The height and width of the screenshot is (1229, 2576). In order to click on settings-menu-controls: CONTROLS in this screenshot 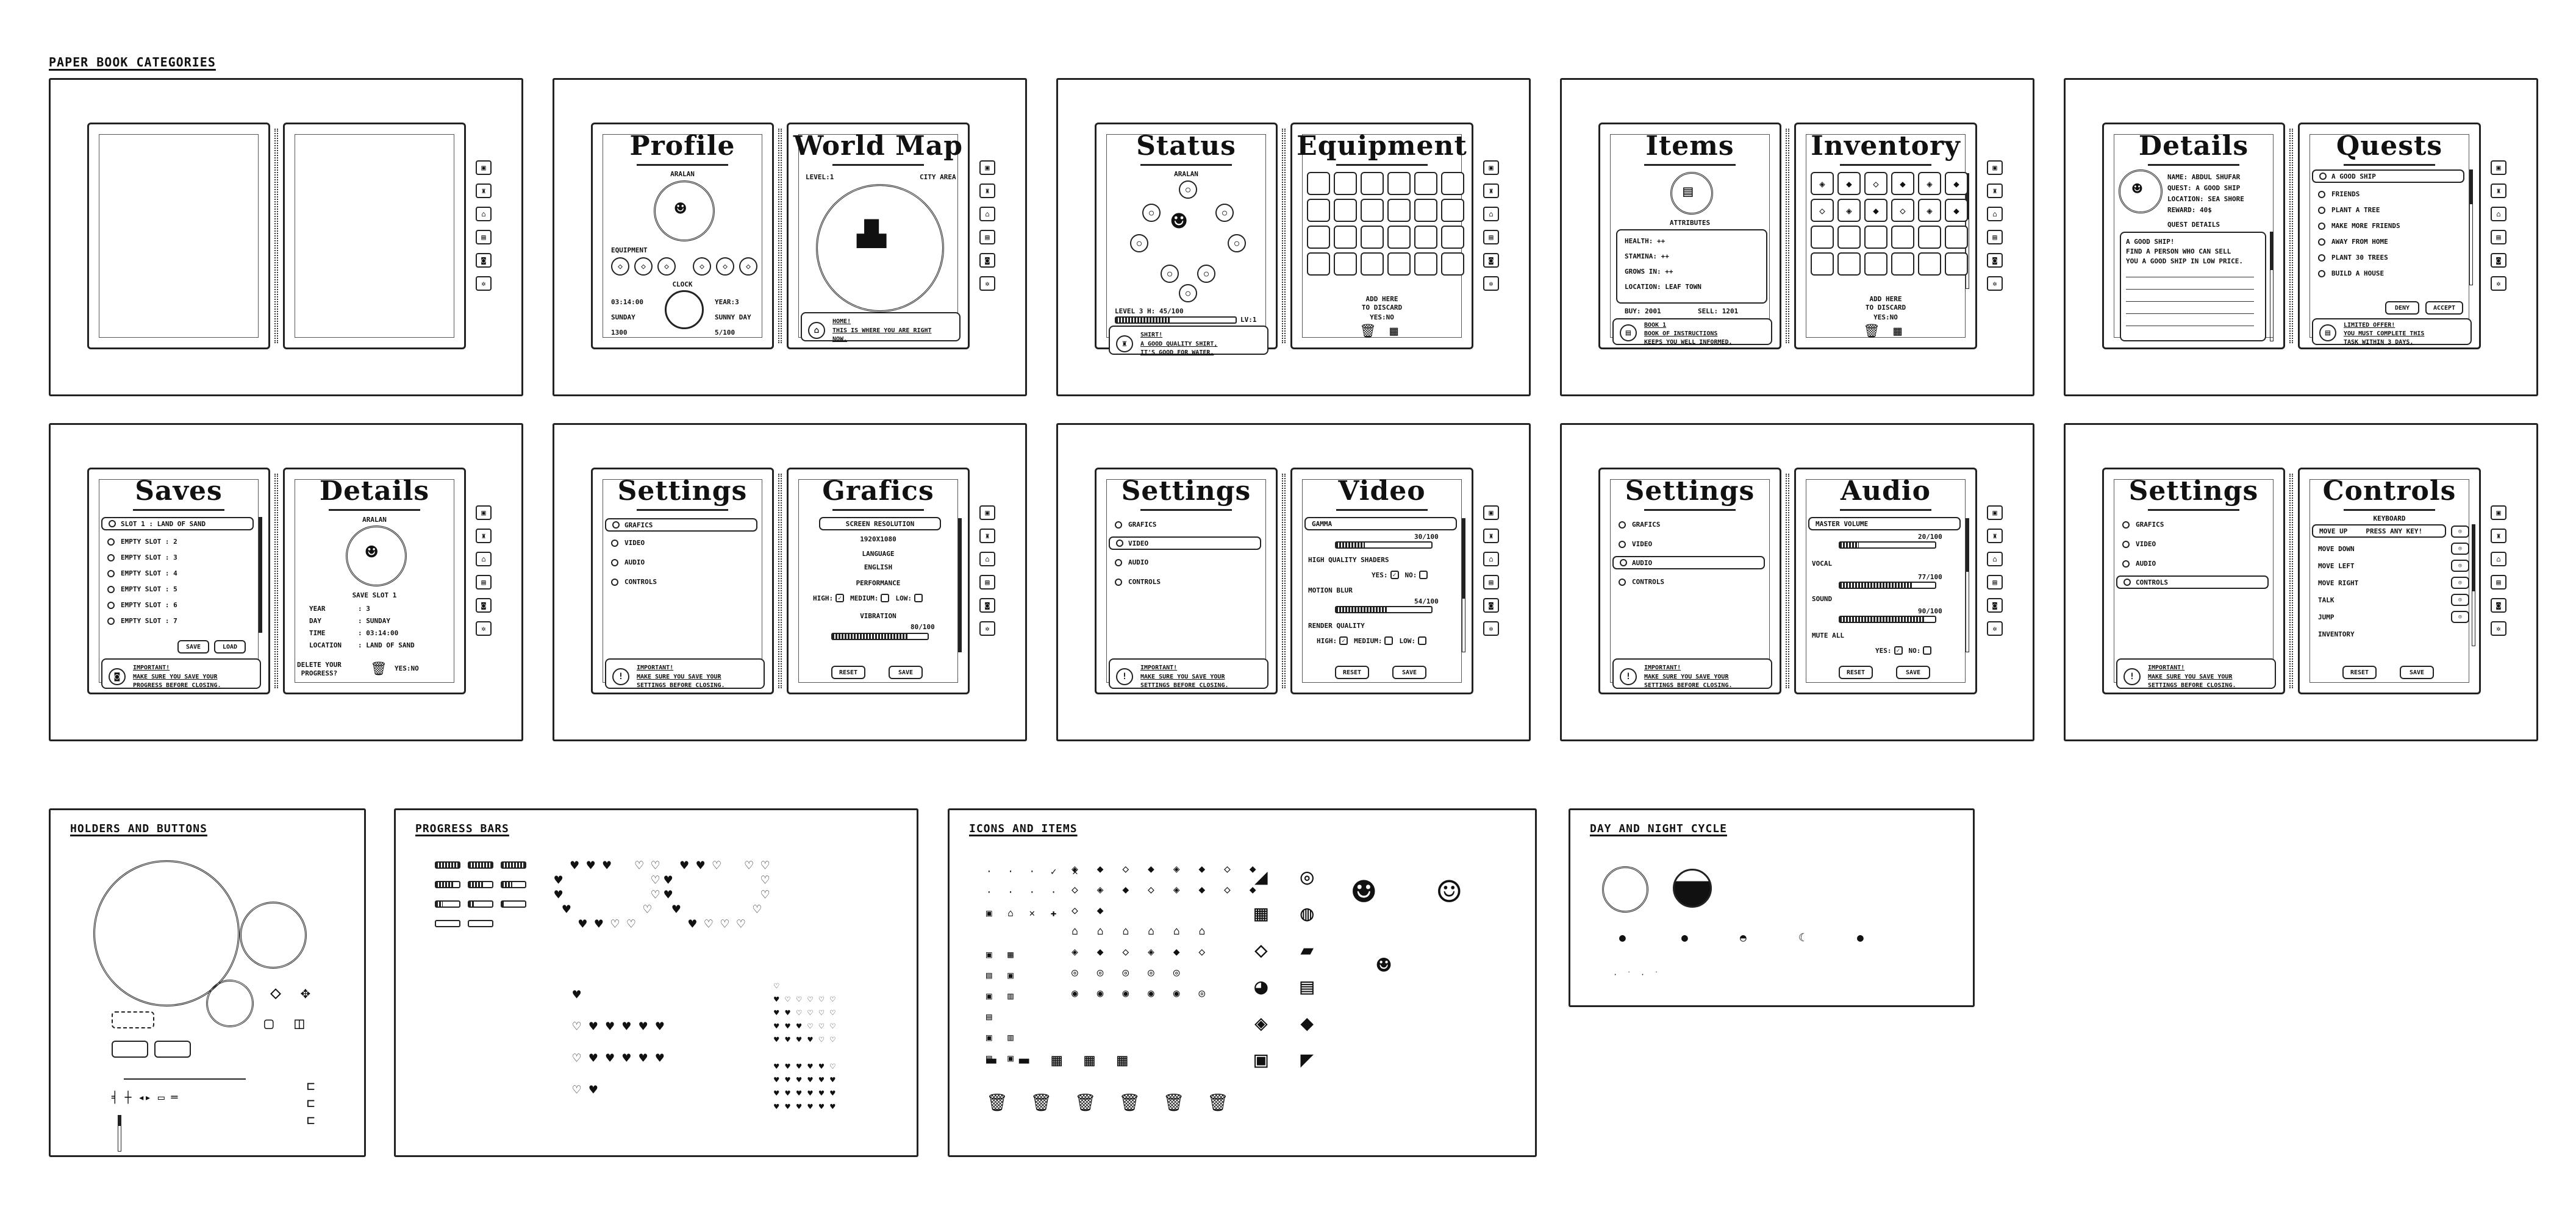, I will do `click(1641, 582)`.